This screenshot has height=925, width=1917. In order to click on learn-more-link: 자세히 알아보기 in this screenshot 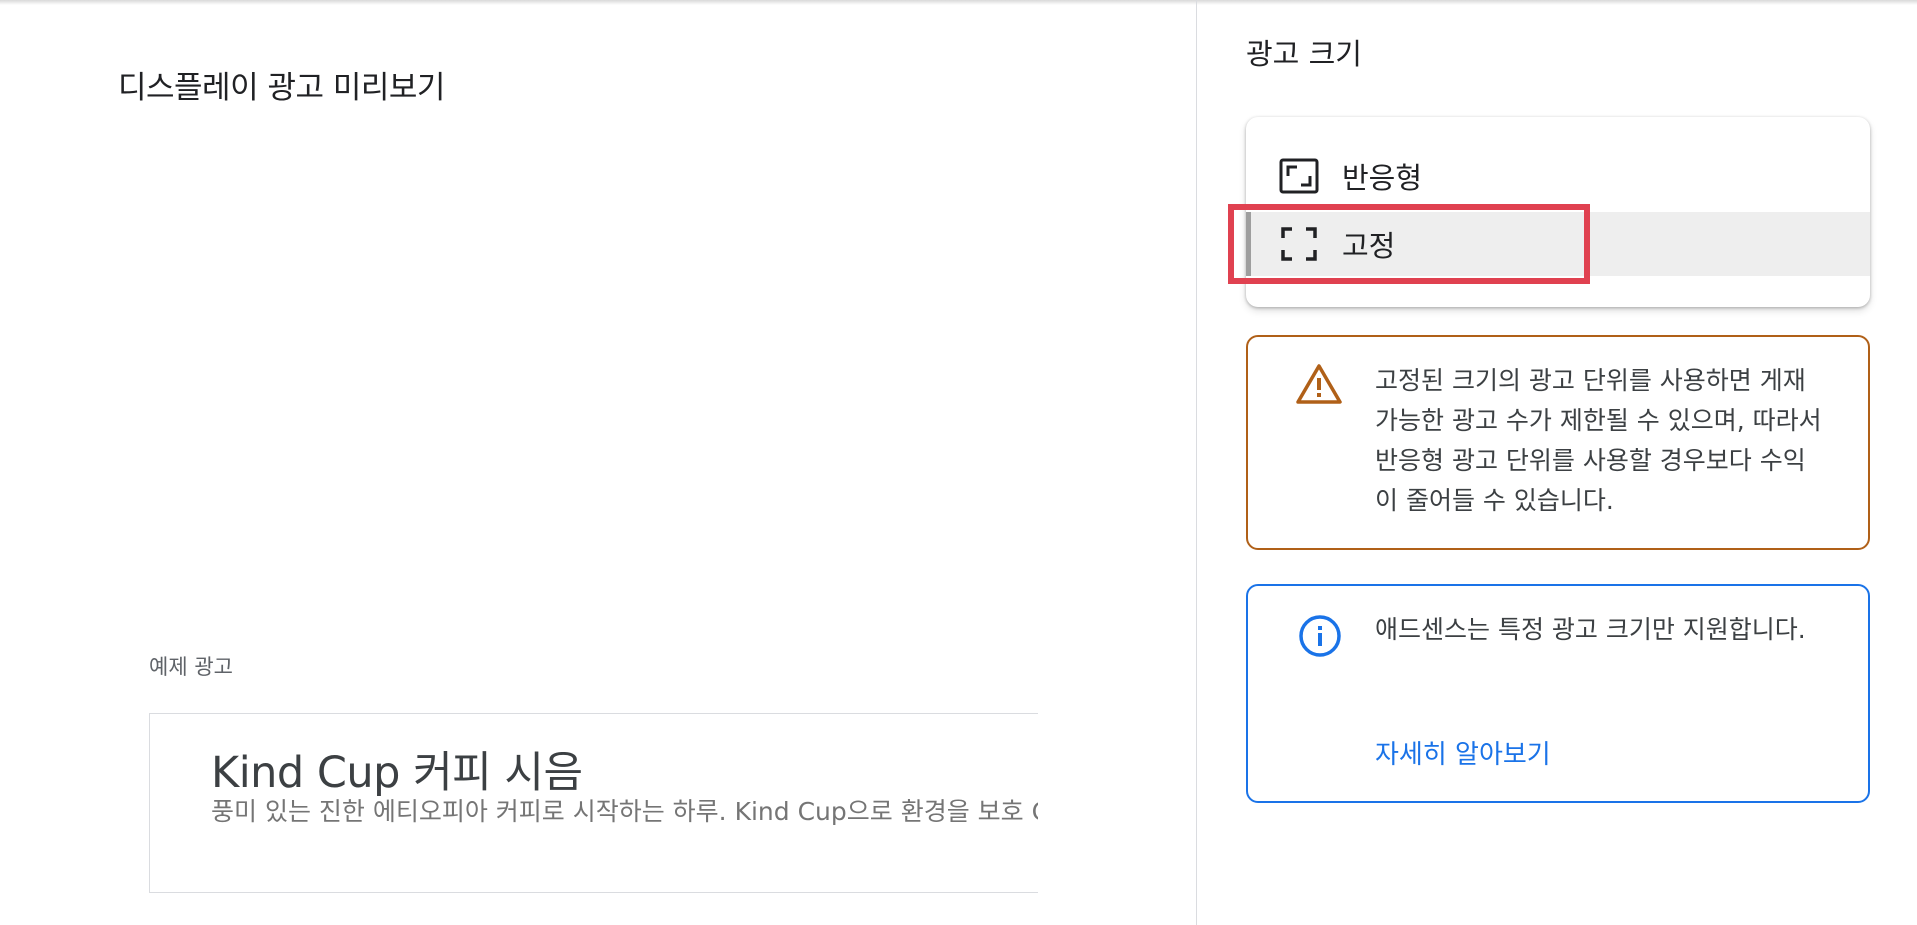, I will do `click(1463, 752)`.